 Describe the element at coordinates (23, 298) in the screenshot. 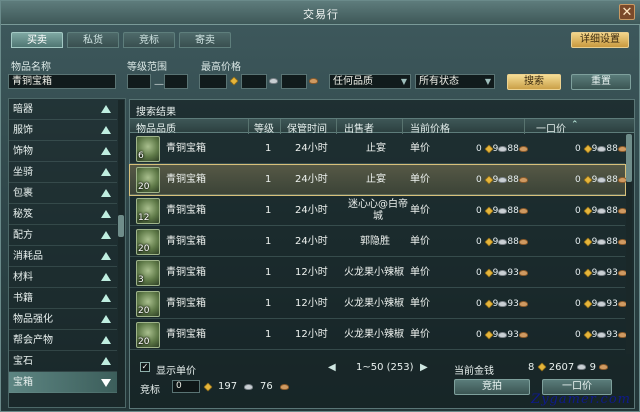

I see `category-label: 书籍` at that location.